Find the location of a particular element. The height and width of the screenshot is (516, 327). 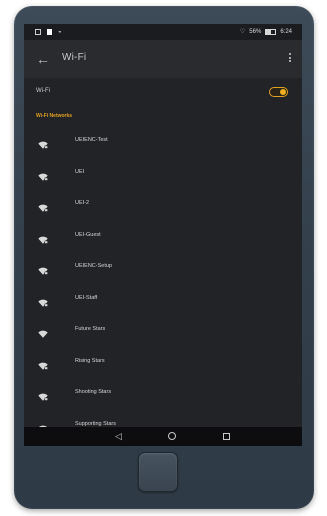

circle-home-icon is located at coordinates (172, 436).